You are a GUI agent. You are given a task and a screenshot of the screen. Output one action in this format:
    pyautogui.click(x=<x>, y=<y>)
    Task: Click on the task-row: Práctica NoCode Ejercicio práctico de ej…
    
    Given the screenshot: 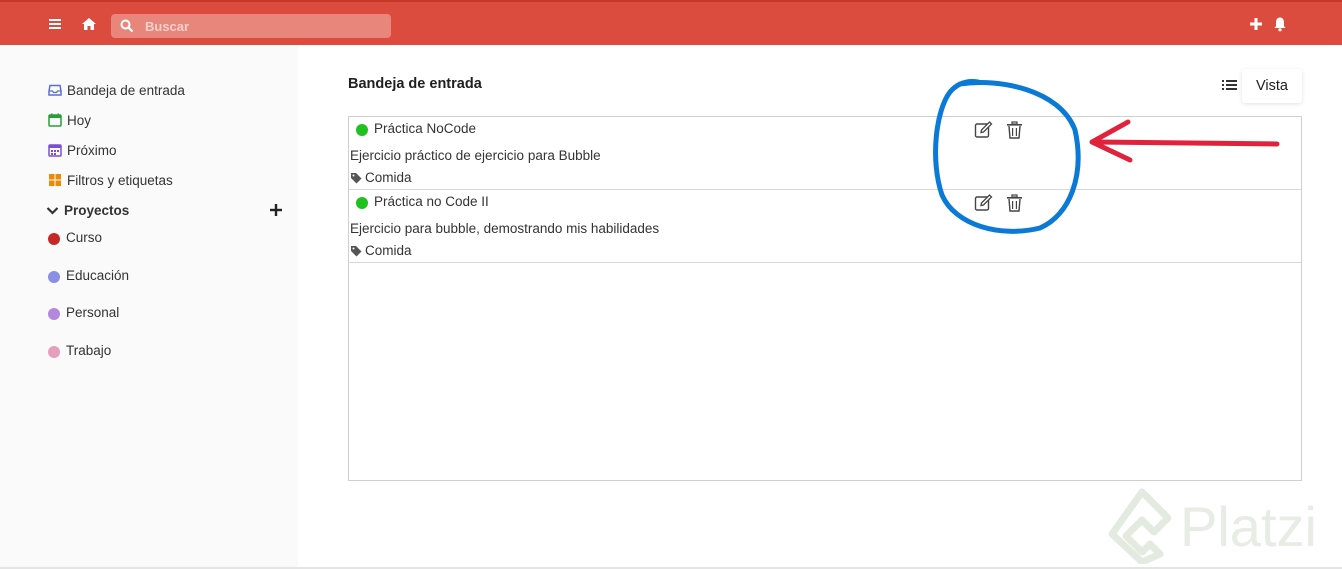 What is the action you would take?
    pyautogui.click(x=825, y=153)
    